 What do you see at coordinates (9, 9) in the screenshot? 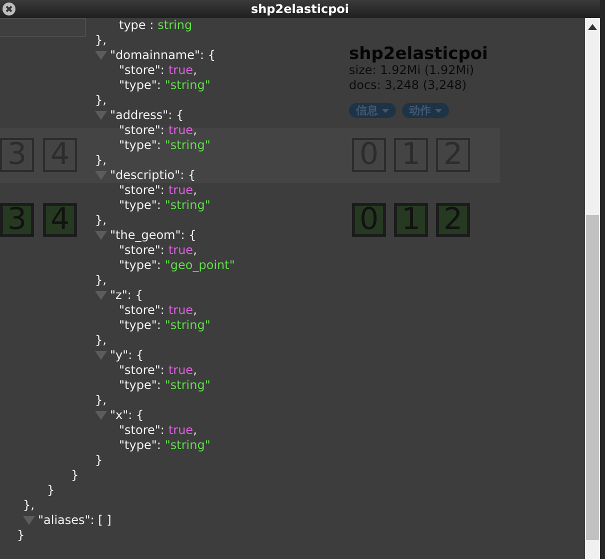
I see `close-icon` at bounding box center [9, 9].